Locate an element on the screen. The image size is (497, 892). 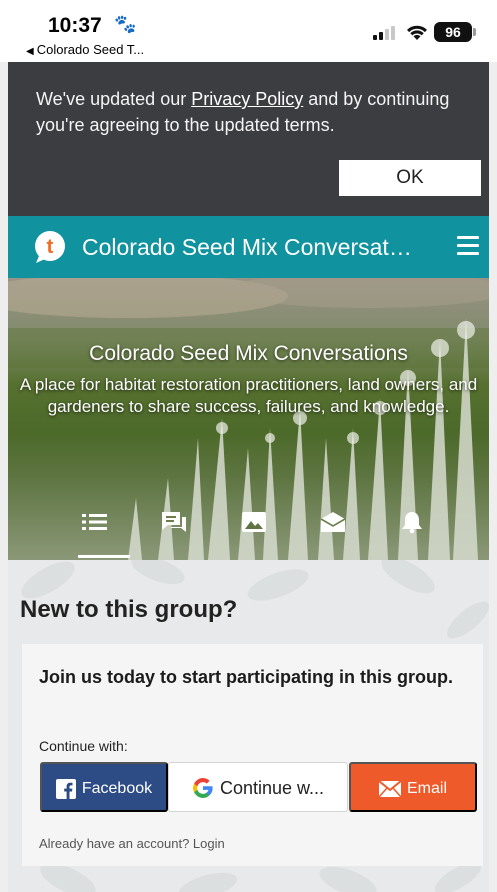
status-bar: 10:37 🐾 ◀ Colorado Seed T... 96 is located at coordinates (248, 31).